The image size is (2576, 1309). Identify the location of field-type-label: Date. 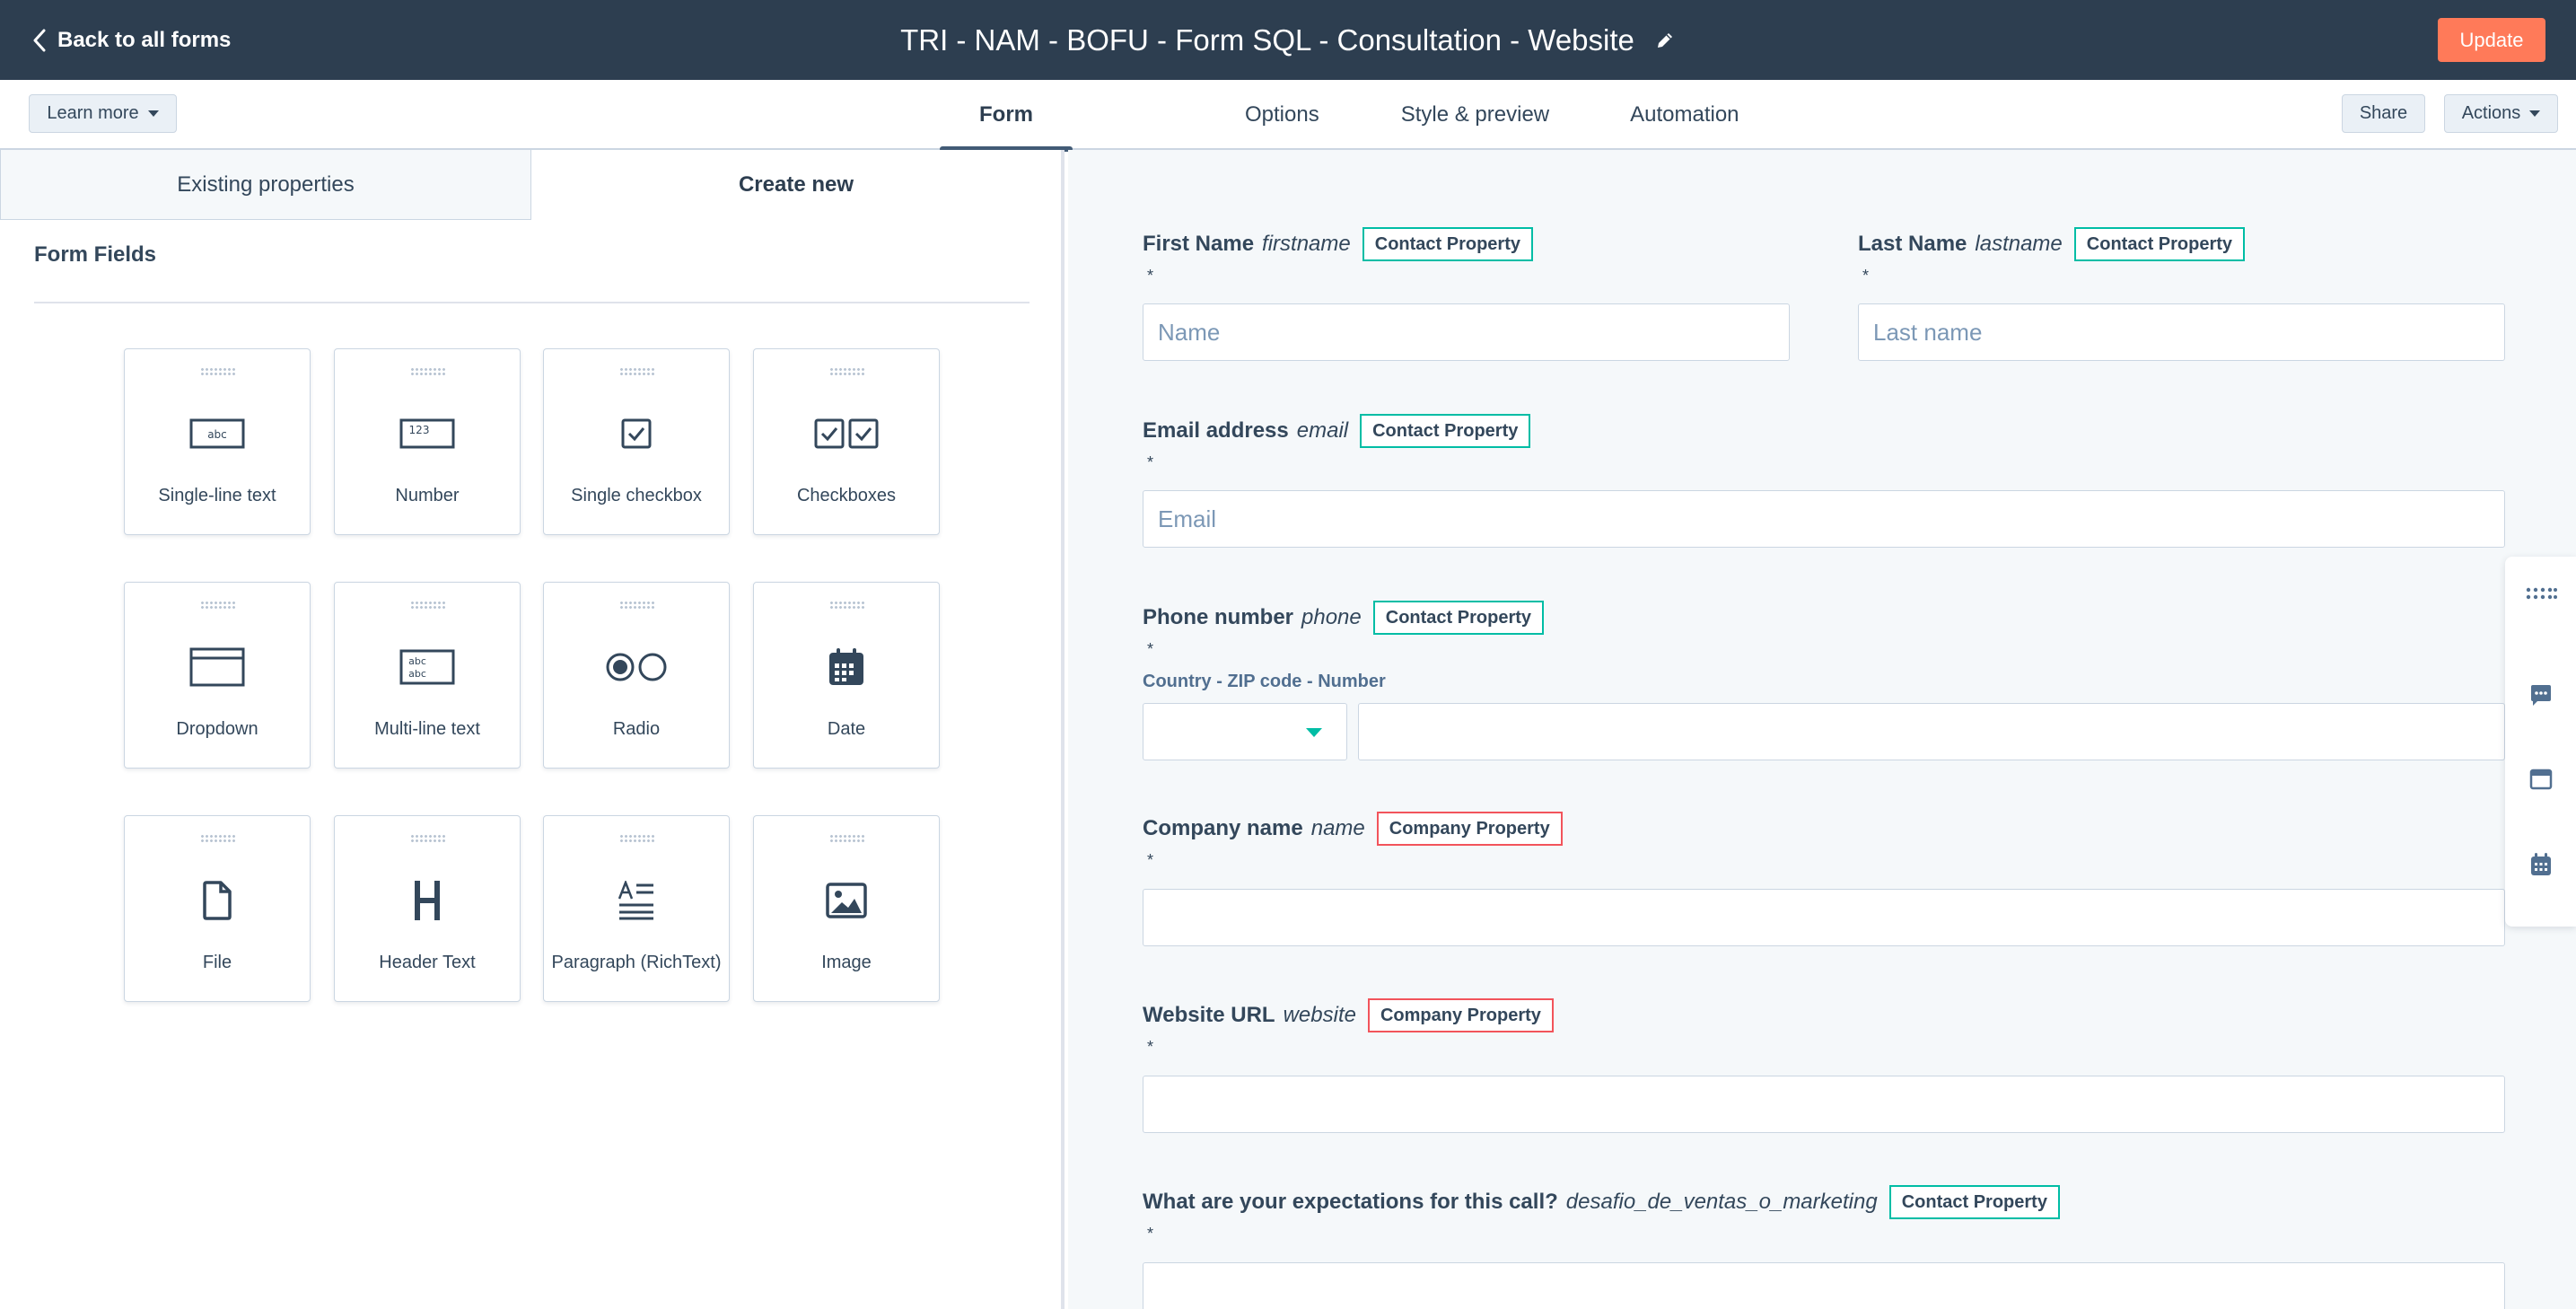
(846, 729).